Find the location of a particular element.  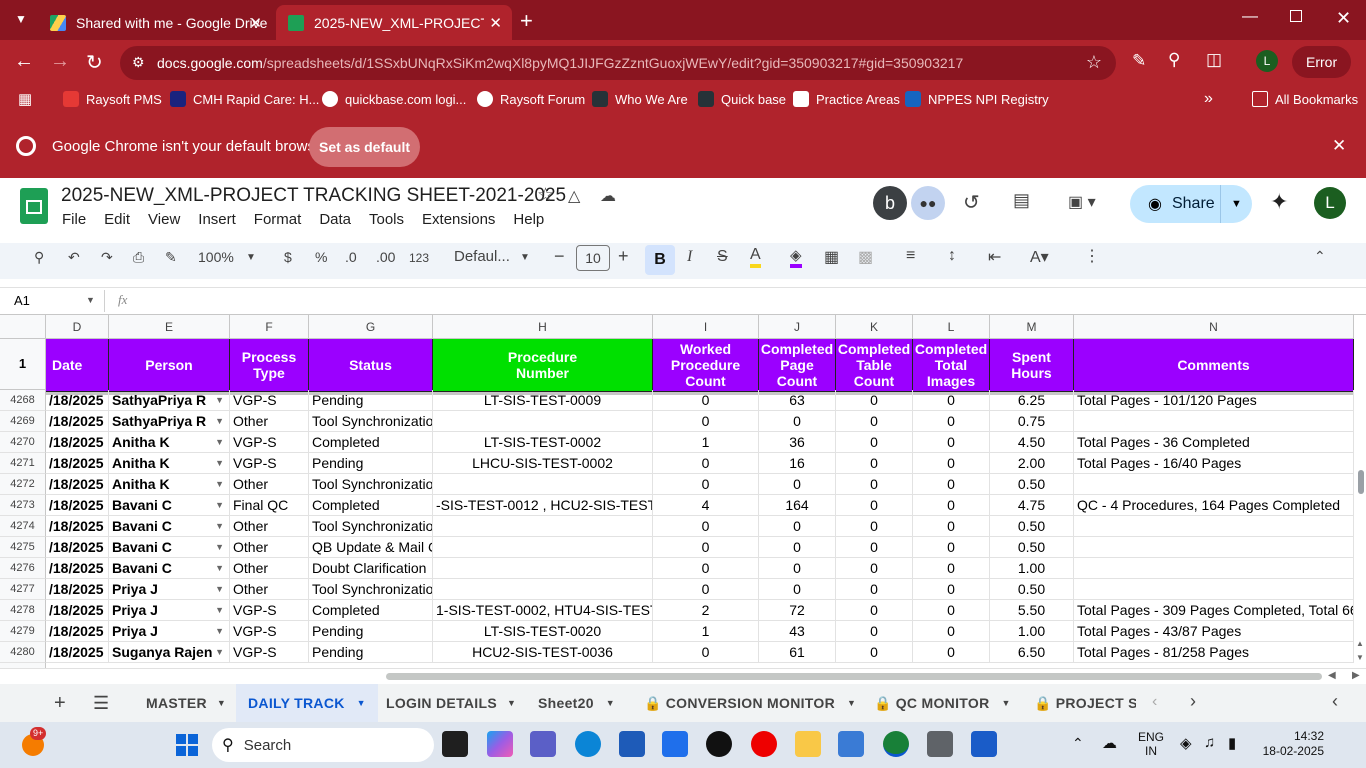

maximize-icon is located at coordinates (1296, 16).